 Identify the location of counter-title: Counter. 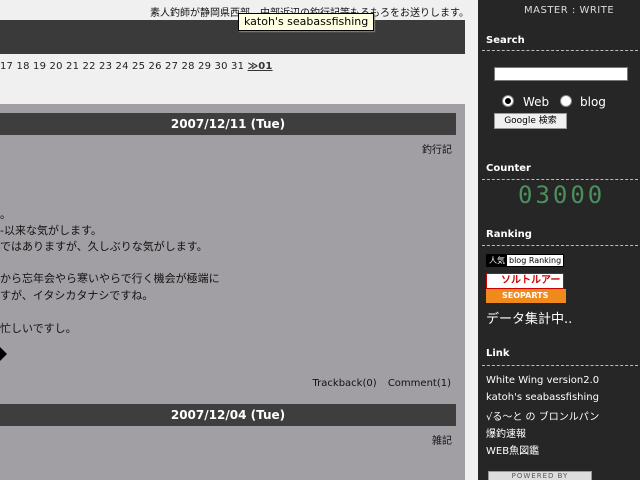
(508, 168).